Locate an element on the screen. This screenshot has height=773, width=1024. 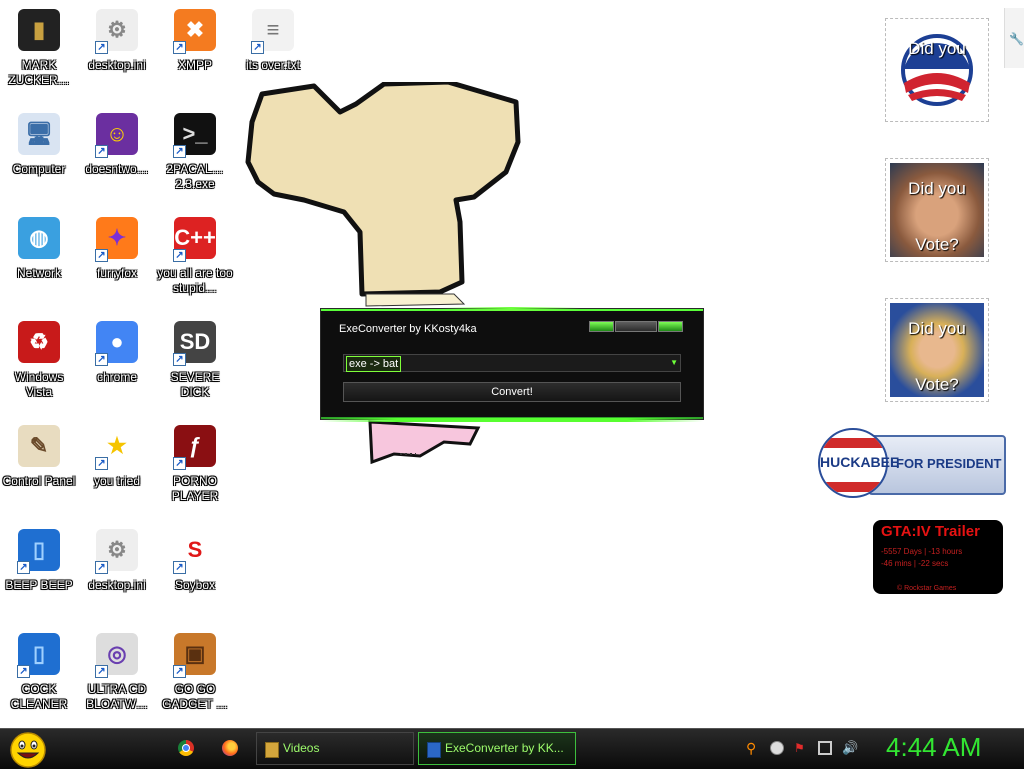
desktop-icon-label: BEEP BEEP is located at coordinates (39, 585).